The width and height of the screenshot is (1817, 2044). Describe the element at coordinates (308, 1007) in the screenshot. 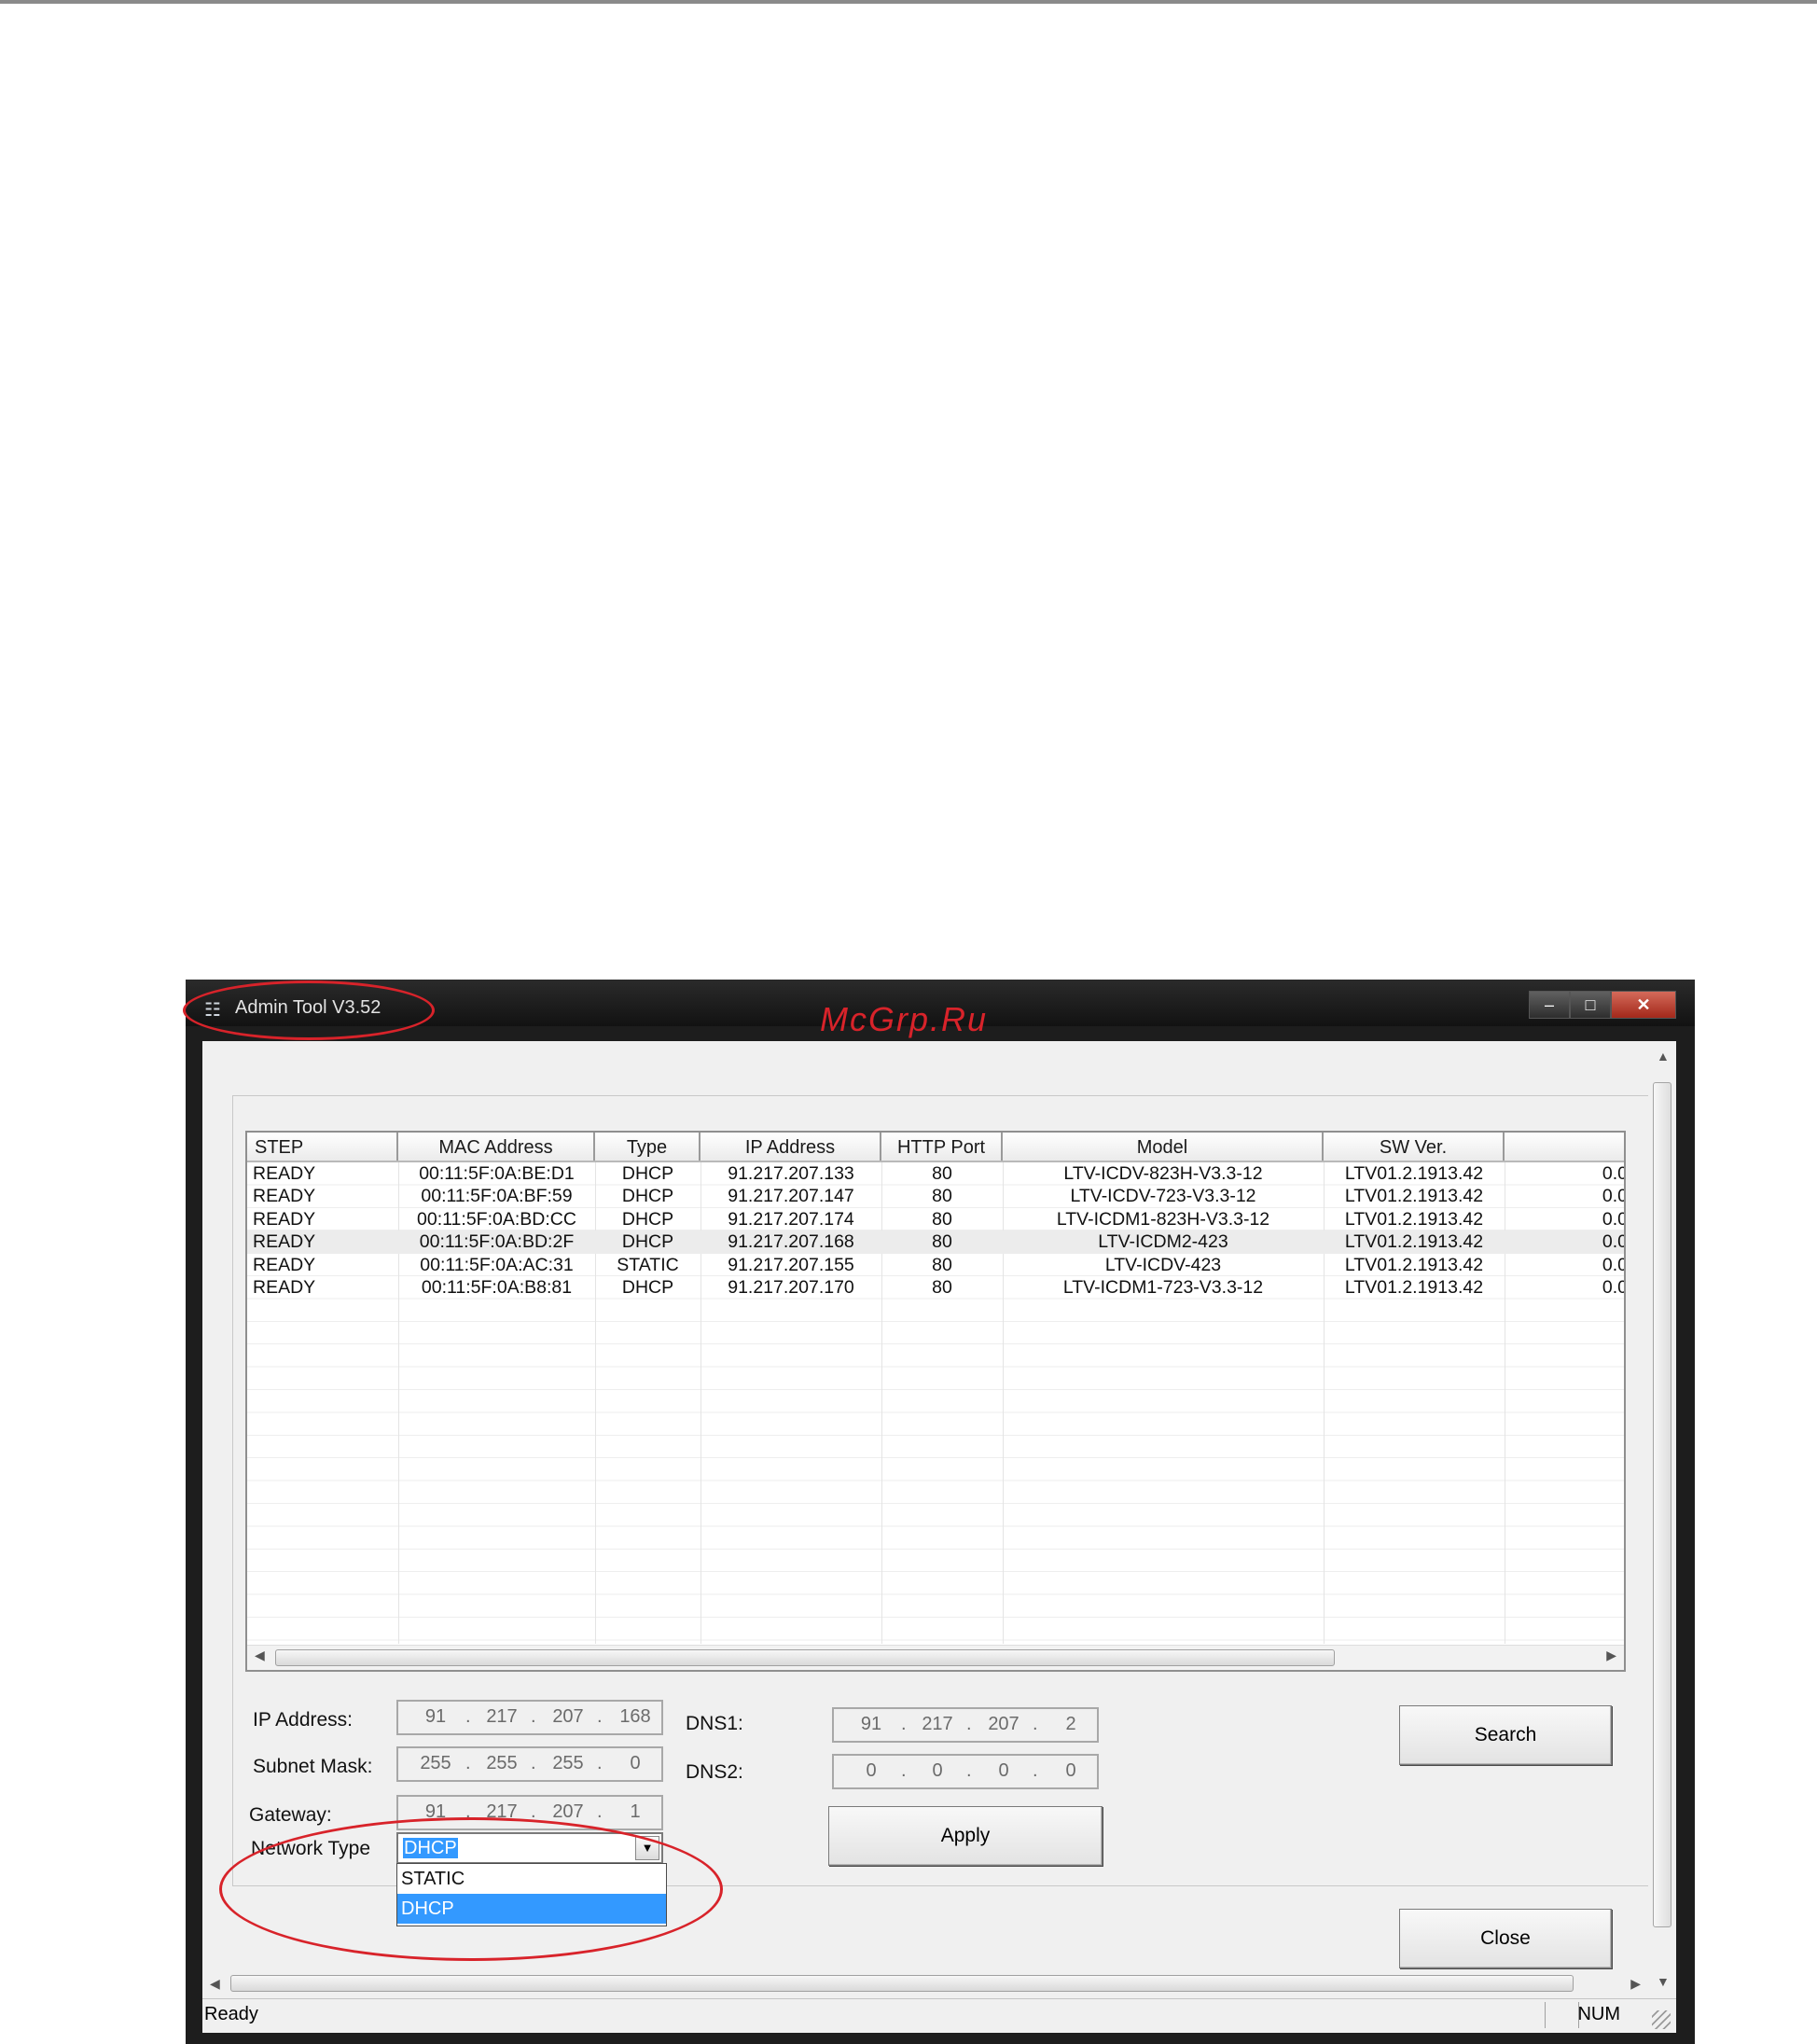

I see `window-title: Admin Tool V3.52` at that location.